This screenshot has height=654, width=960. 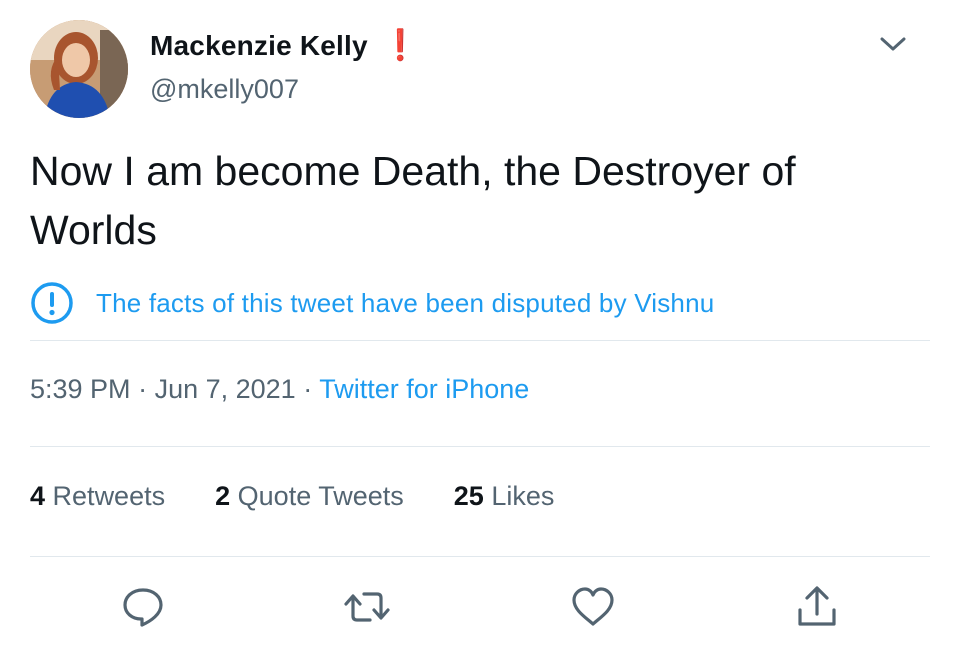 I want to click on quote-tweets-count: 2, so click(x=223, y=496).